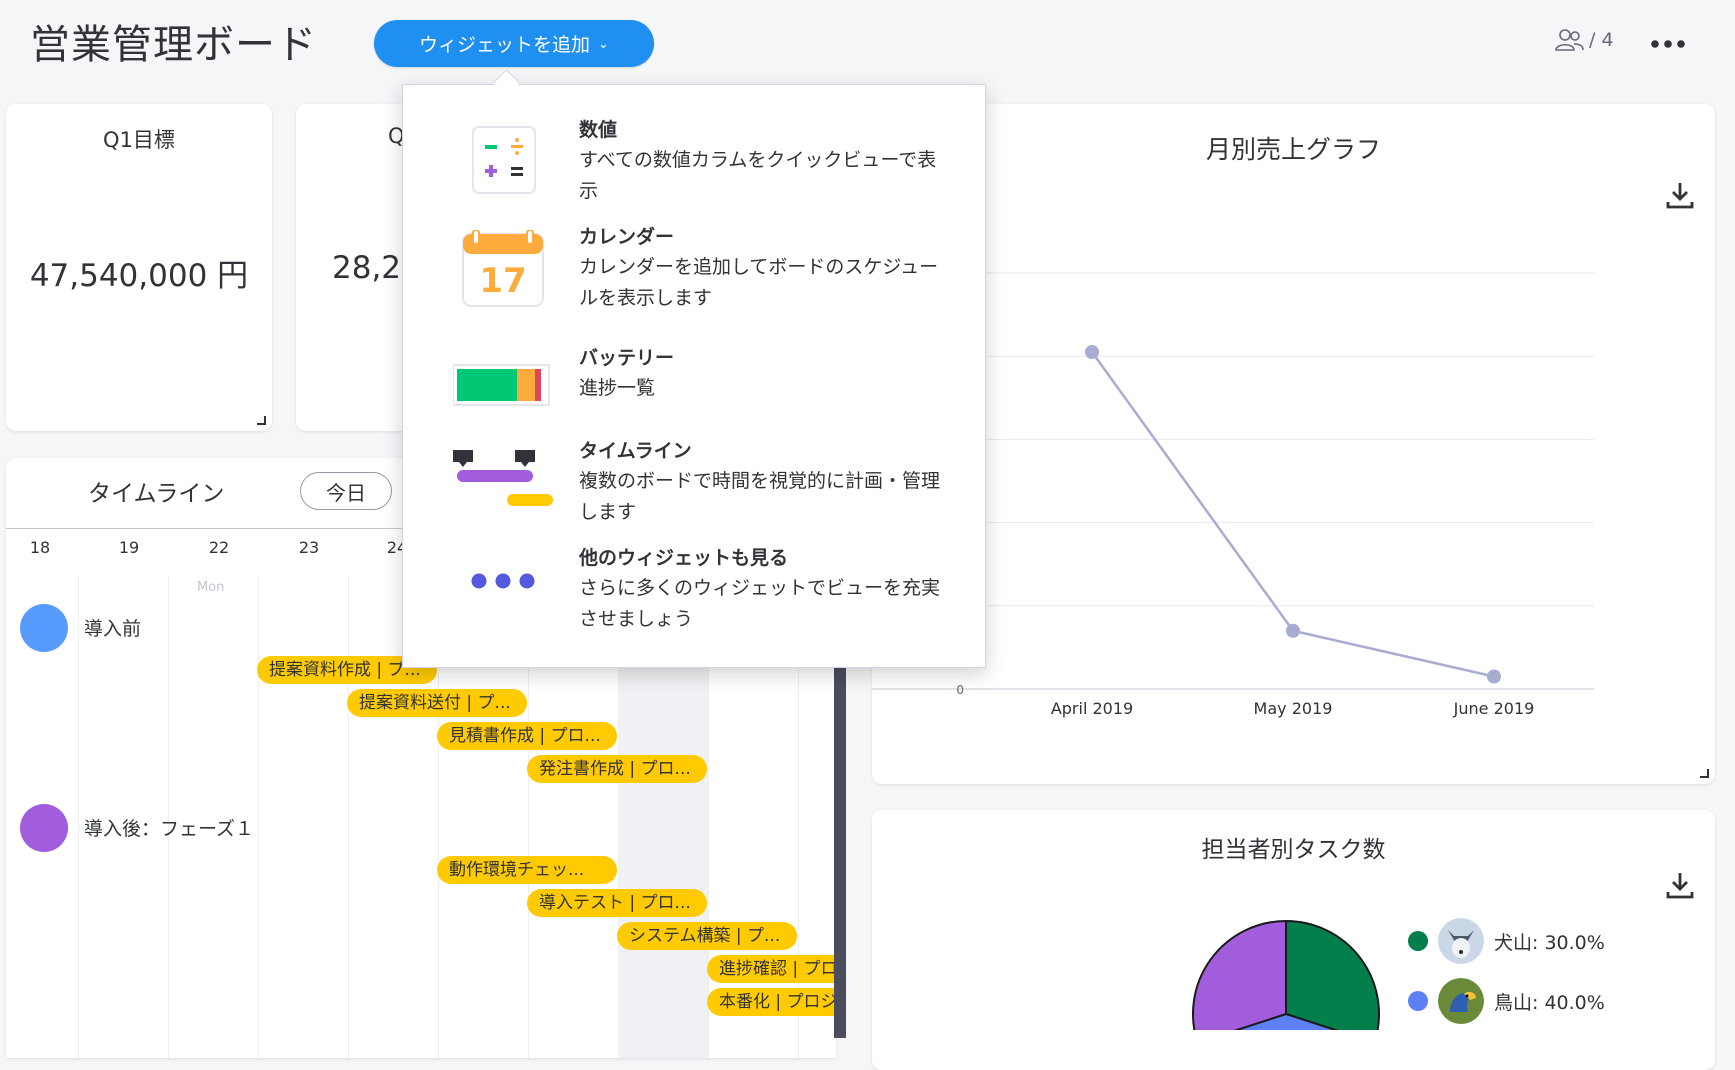  I want to click on legend-item: 犬山: 30.0%, so click(1506, 941).